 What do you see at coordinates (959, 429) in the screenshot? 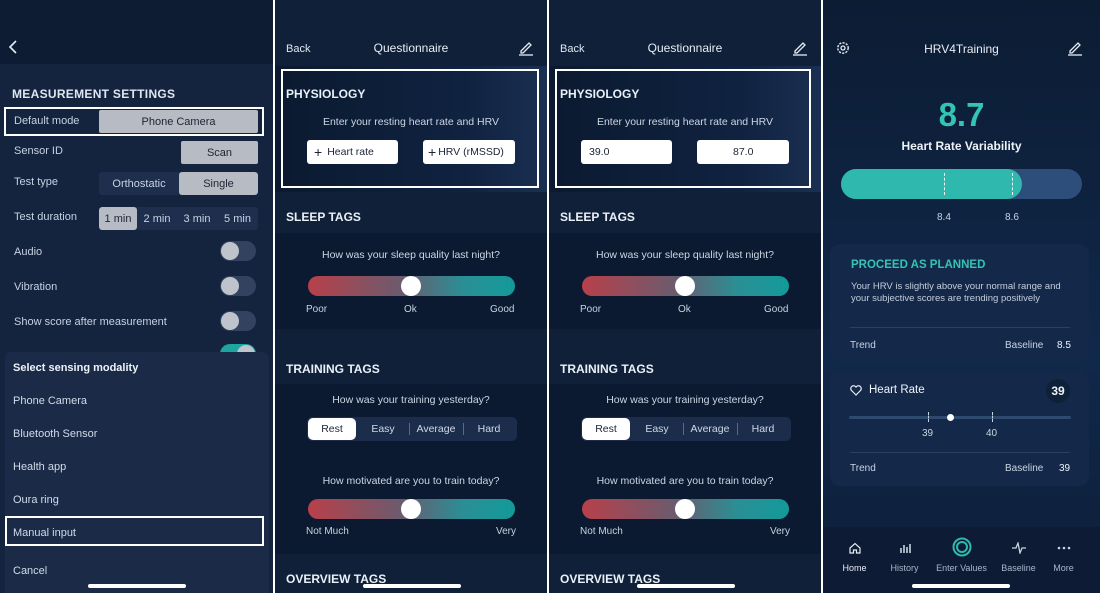
I see `heart-rate-card: Heart Rate 39 39 40 Trend Baseline 39` at bounding box center [959, 429].